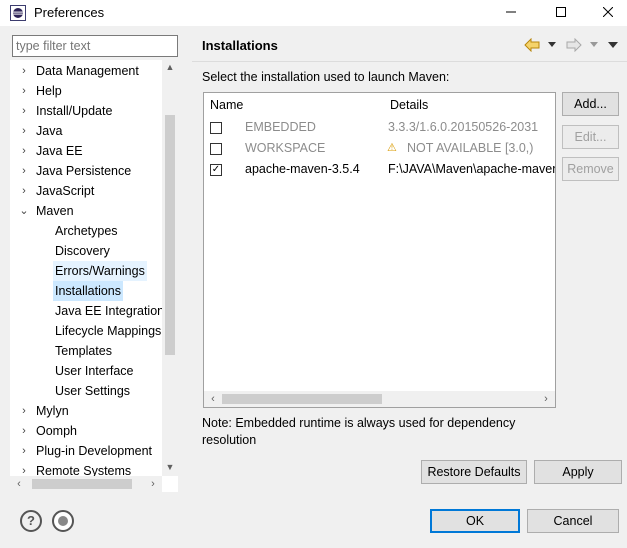  I want to click on cancel-button: Cancel, so click(573, 521).